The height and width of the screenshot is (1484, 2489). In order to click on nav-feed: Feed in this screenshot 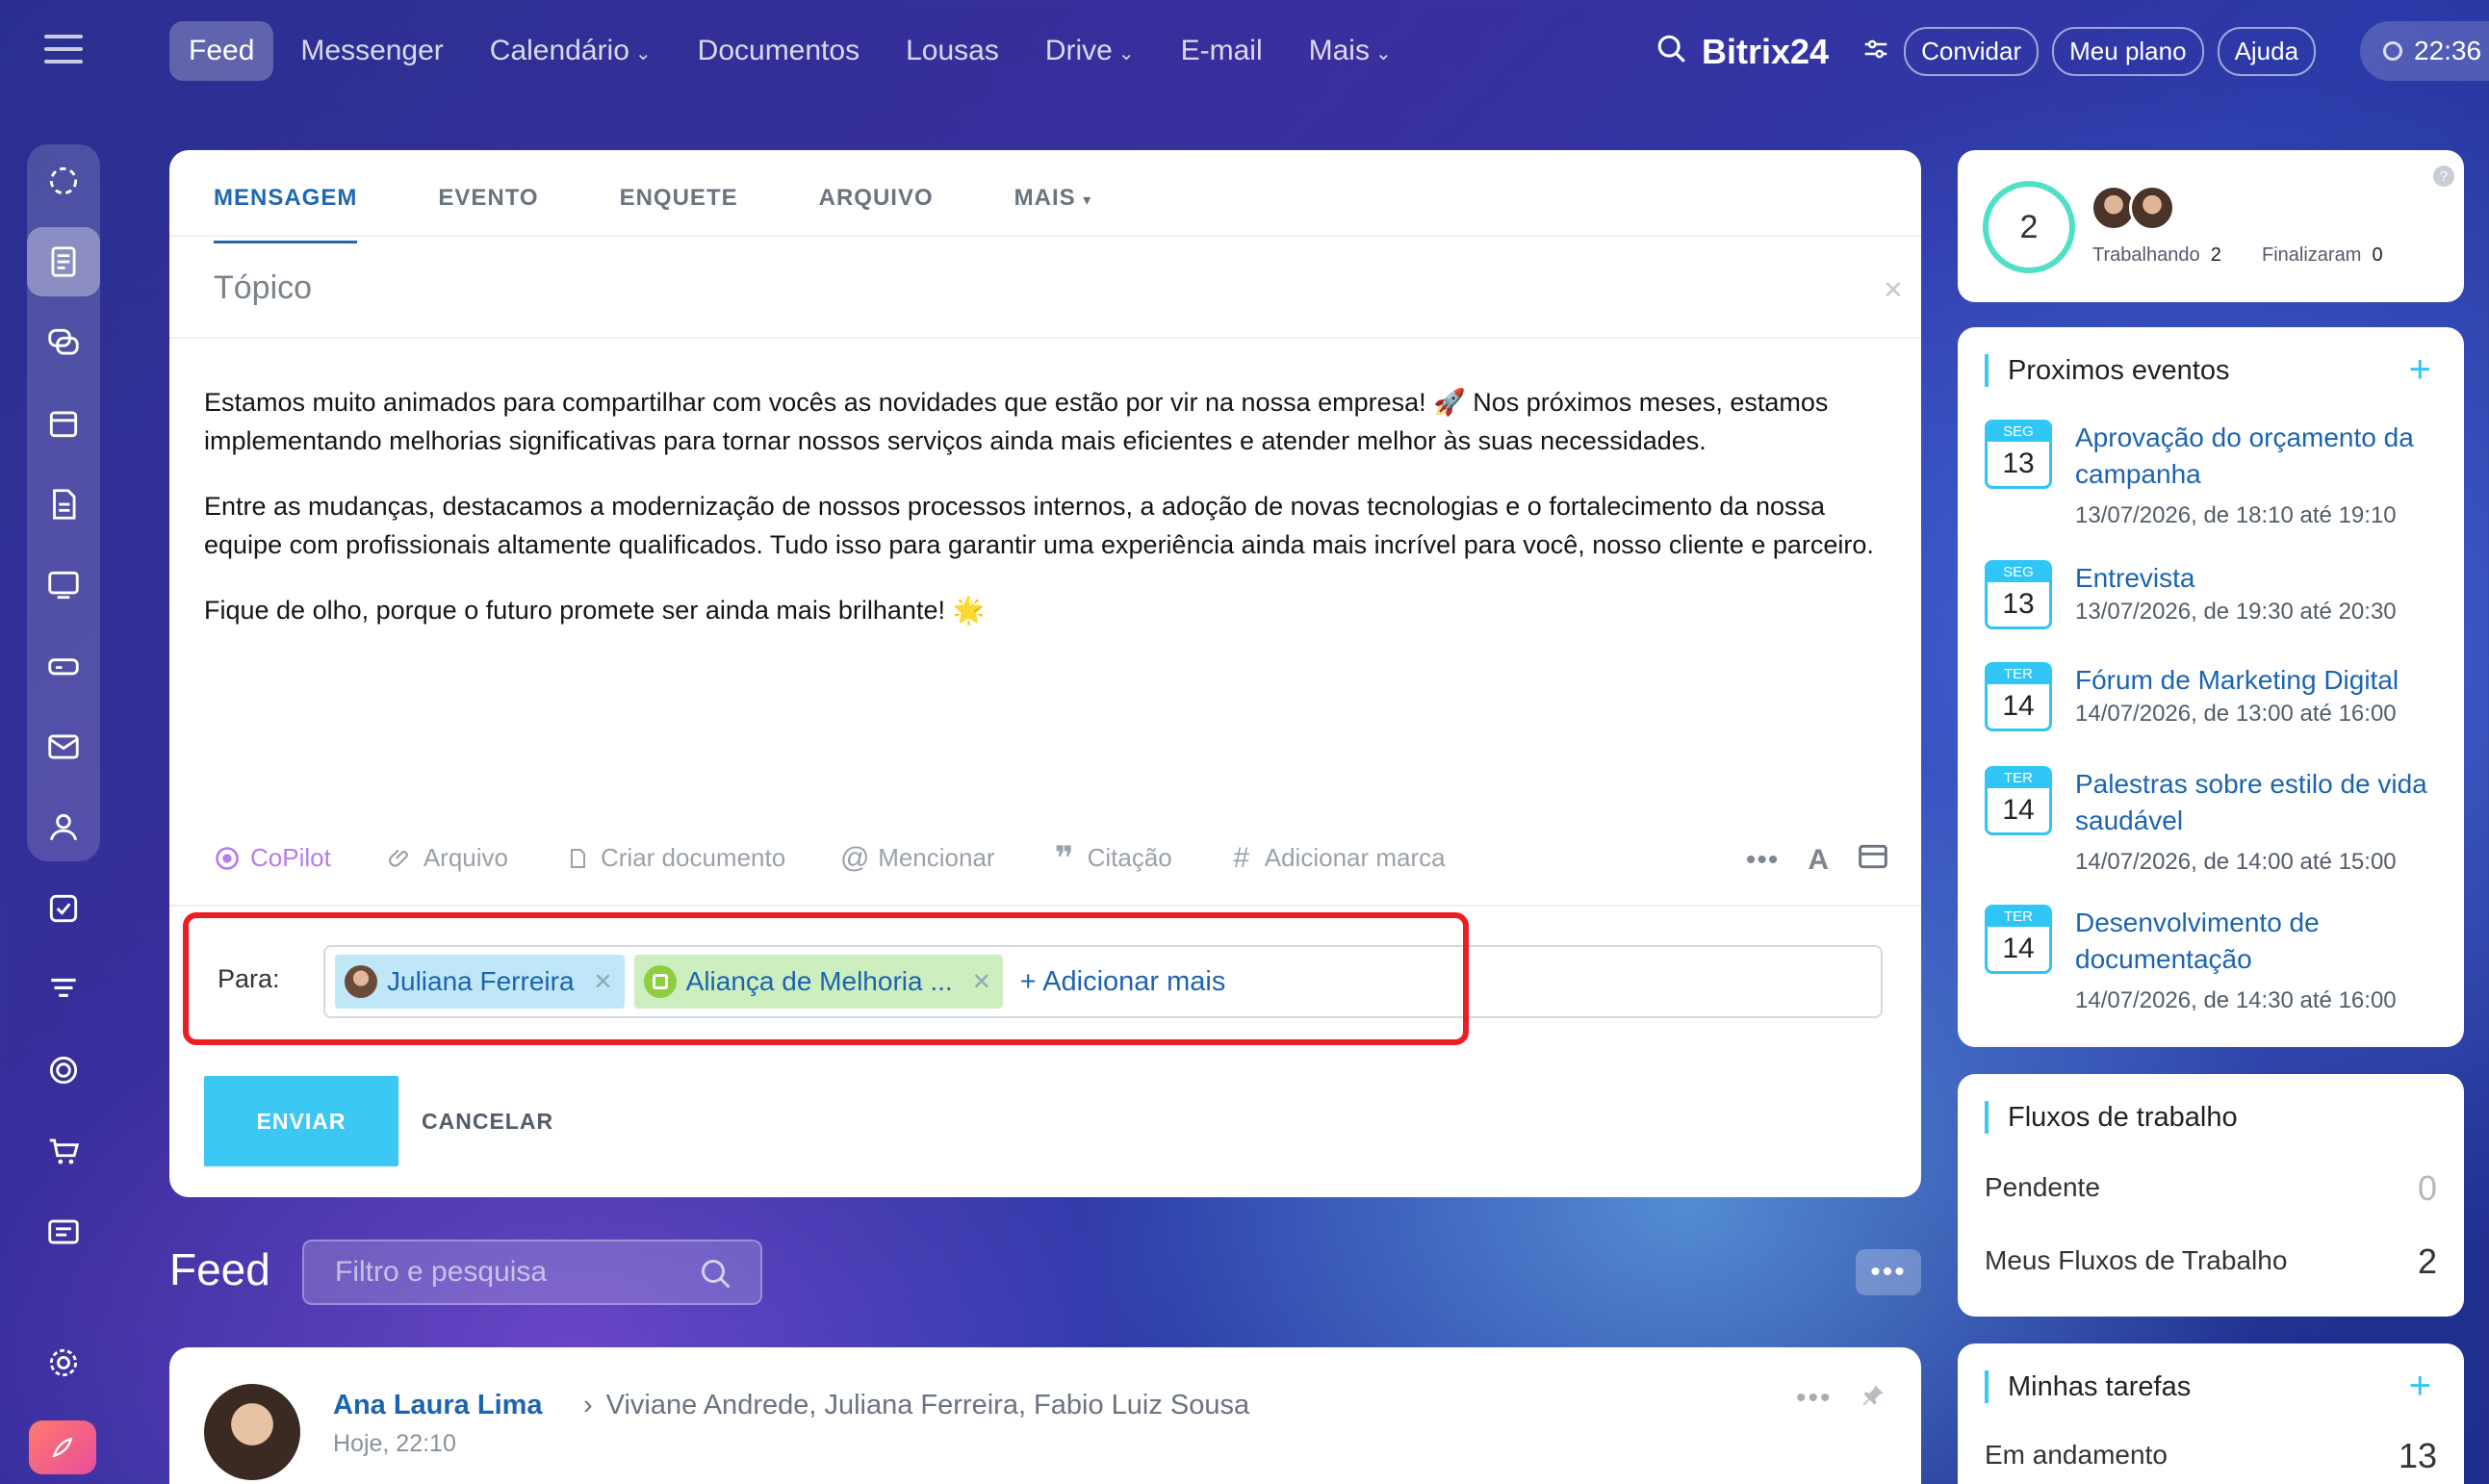, I will do `click(221, 51)`.